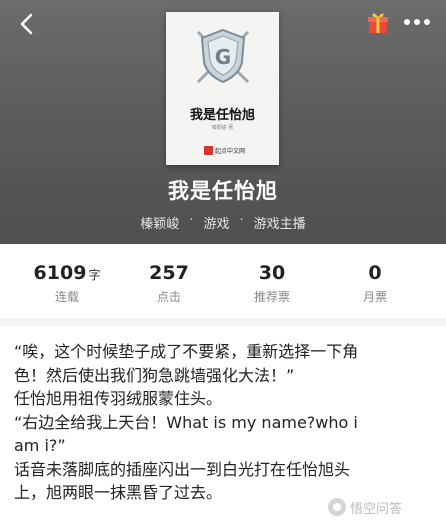  What do you see at coordinates (168, 297) in the screenshot?
I see `stat-label: 点击` at bounding box center [168, 297].